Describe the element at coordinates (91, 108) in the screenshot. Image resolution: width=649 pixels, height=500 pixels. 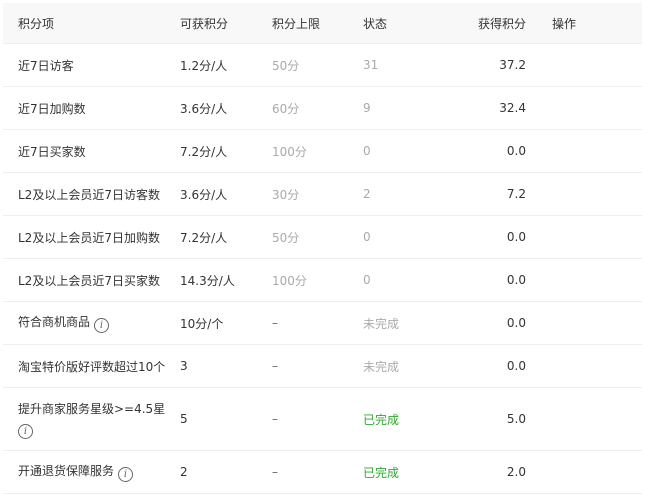
I see `item-name: 近7日加购数` at that location.